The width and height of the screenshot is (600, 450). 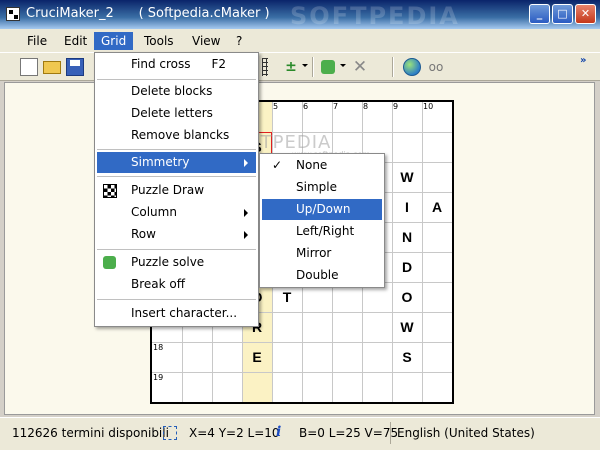 What do you see at coordinates (407, 357) in the screenshot?
I see `grid-letter: S` at bounding box center [407, 357].